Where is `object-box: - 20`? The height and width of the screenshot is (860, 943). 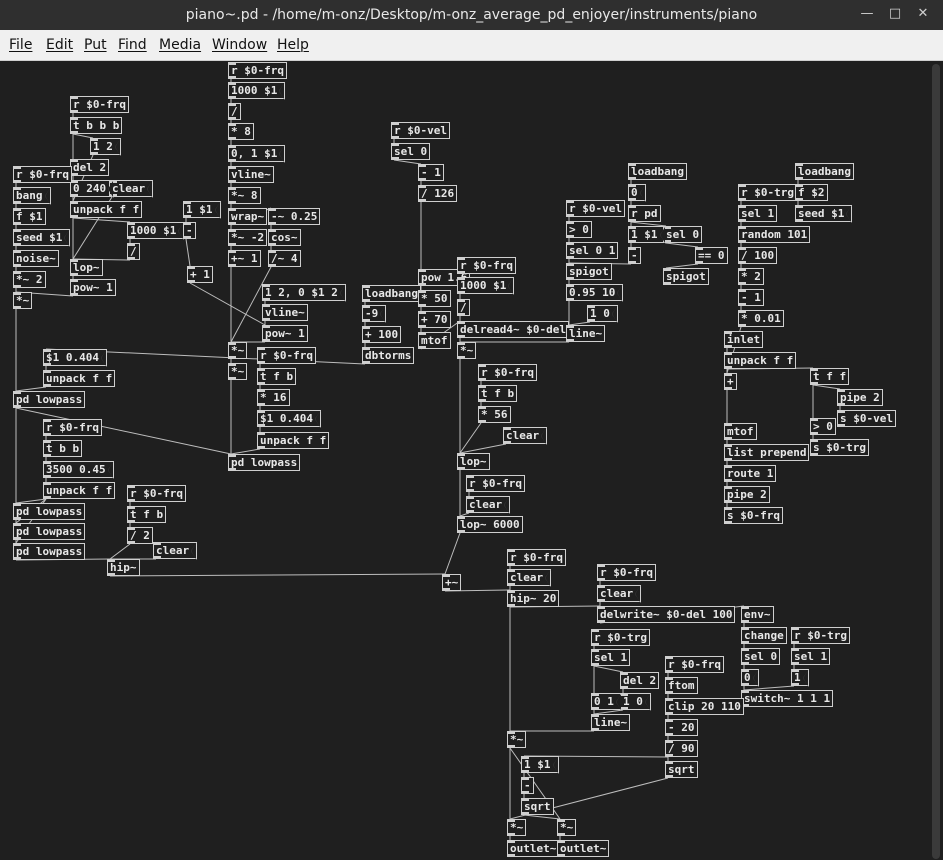 object-box: - 20 is located at coordinates (681, 727).